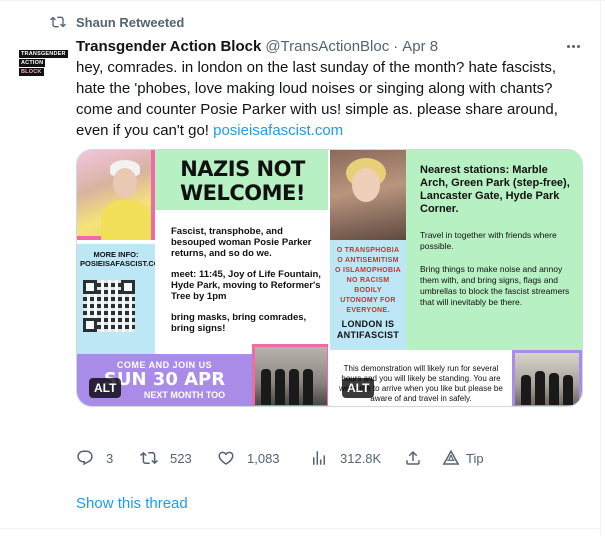  What do you see at coordinates (368, 290) in the screenshot?
I see `slogan-line: BODILY` at bounding box center [368, 290].